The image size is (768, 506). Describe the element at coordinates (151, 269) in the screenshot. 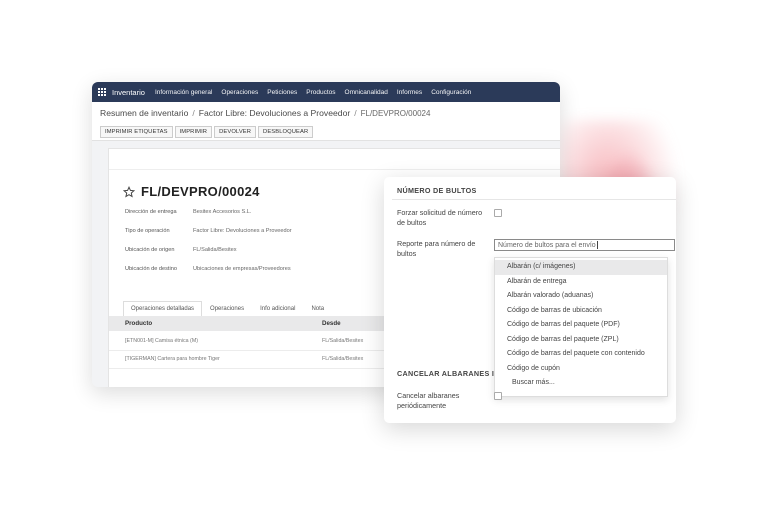

I see `field-label: Ubicación de destino` at that location.